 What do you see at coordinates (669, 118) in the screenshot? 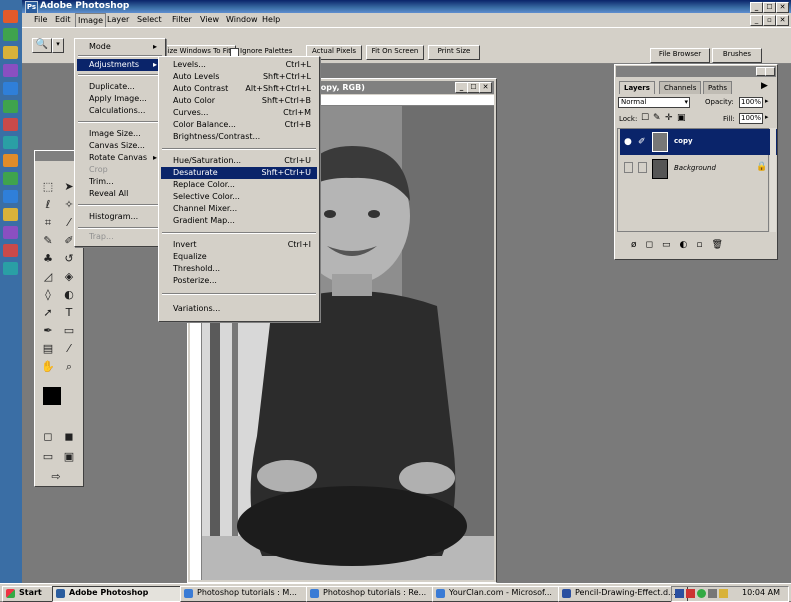
I see `lock-position-icon: ✛` at bounding box center [669, 118].